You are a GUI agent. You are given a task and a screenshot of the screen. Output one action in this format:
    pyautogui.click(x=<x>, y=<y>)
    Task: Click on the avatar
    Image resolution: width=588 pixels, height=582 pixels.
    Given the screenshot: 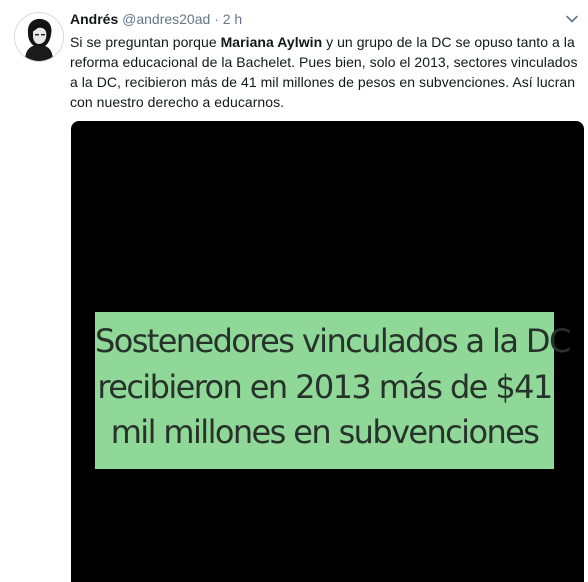 What is the action you would take?
    pyautogui.click(x=39, y=37)
    